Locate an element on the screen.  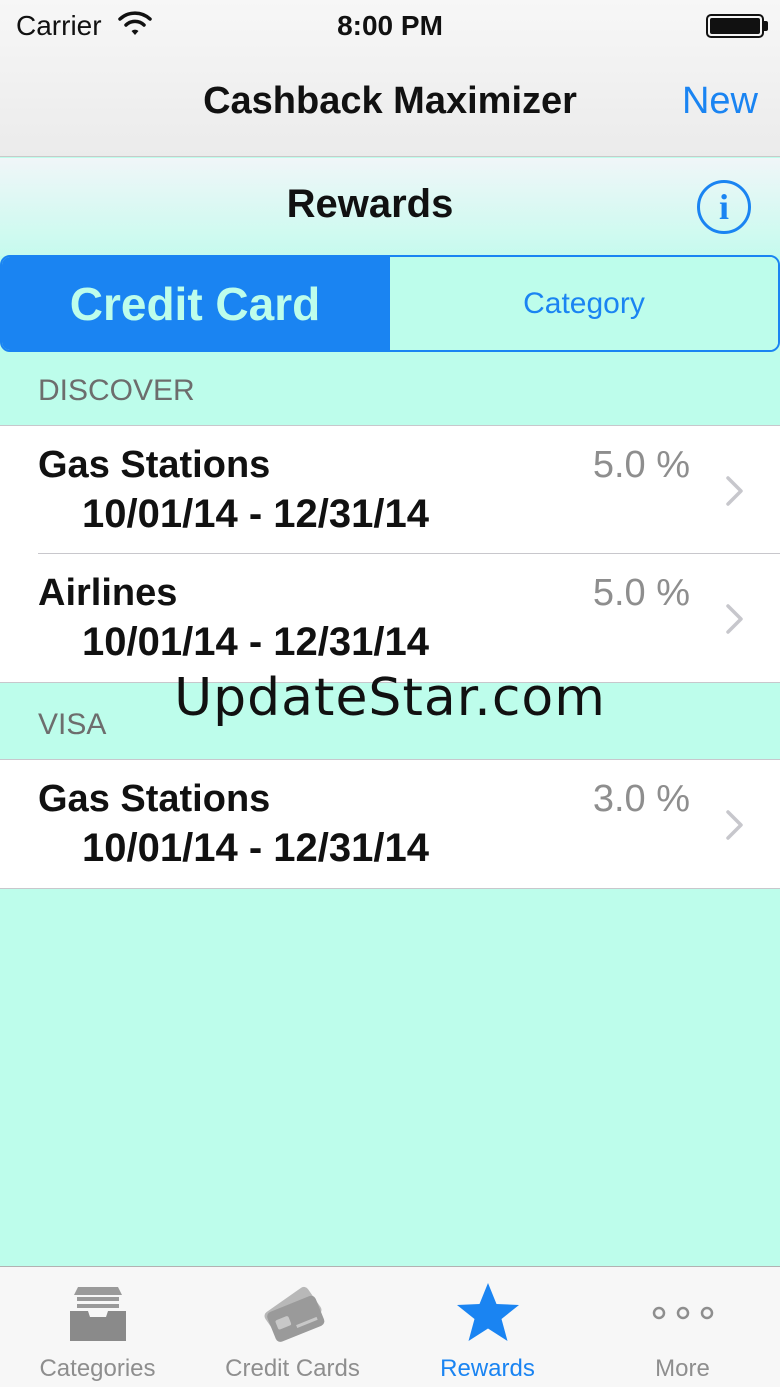
new-button: New is located at coordinates (720, 101).